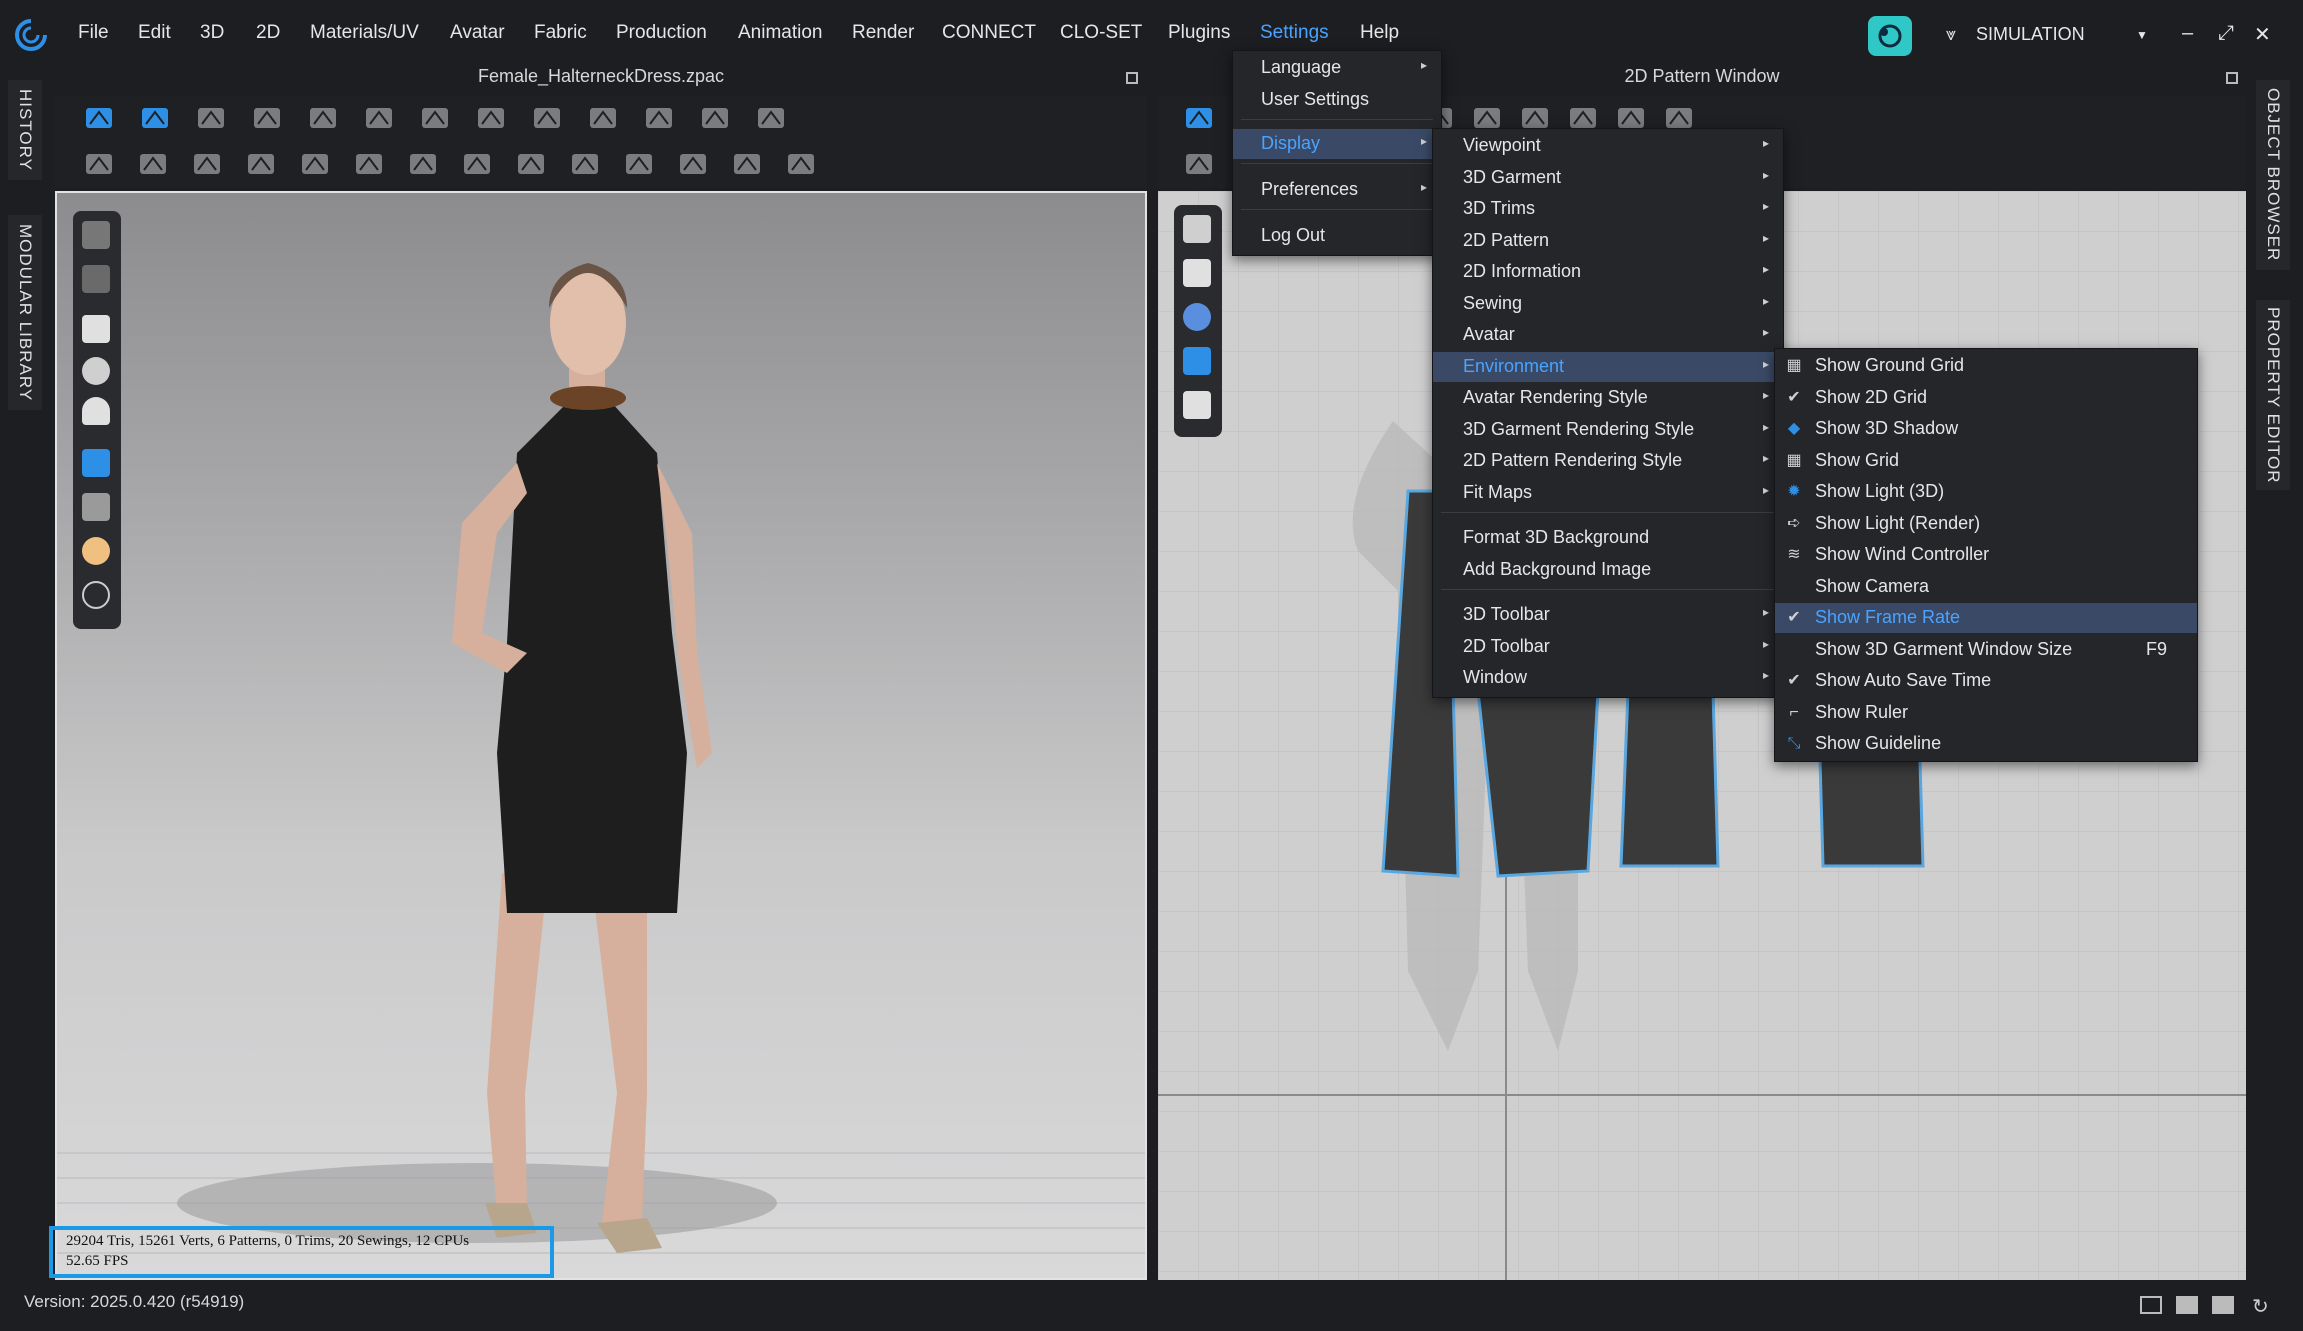 The image size is (2303, 1331). Describe the element at coordinates (1197, 405) in the screenshot. I see `garment-2d-icon` at that location.